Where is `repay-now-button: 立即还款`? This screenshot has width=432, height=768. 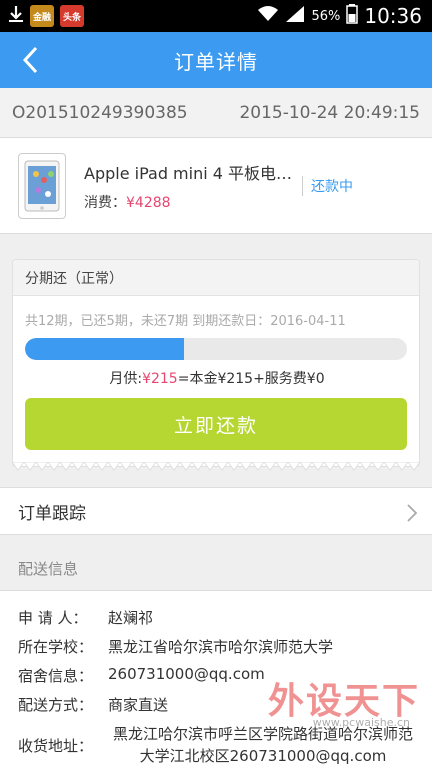 repay-now-button: 立即还款 is located at coordinates (216, 424).